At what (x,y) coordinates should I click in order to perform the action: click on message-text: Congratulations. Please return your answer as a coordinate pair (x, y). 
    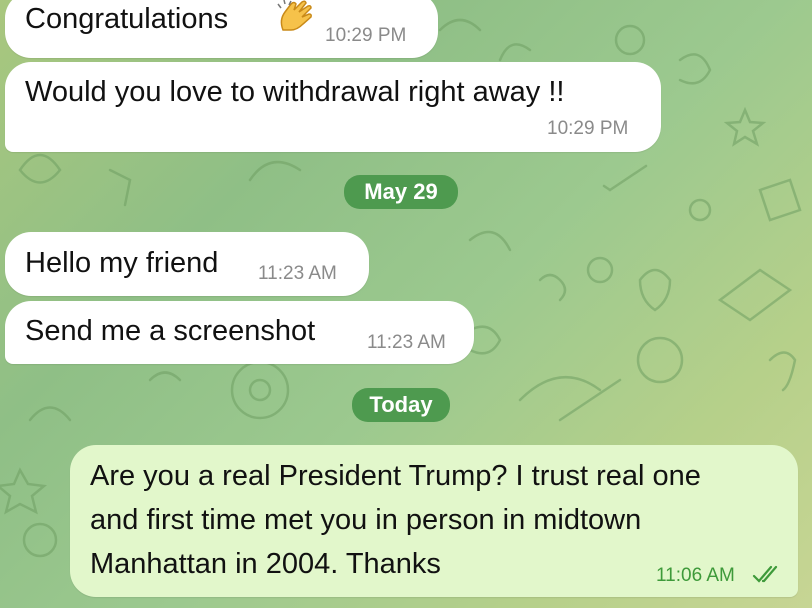
    Looking at the image, I should click on (127, 19).